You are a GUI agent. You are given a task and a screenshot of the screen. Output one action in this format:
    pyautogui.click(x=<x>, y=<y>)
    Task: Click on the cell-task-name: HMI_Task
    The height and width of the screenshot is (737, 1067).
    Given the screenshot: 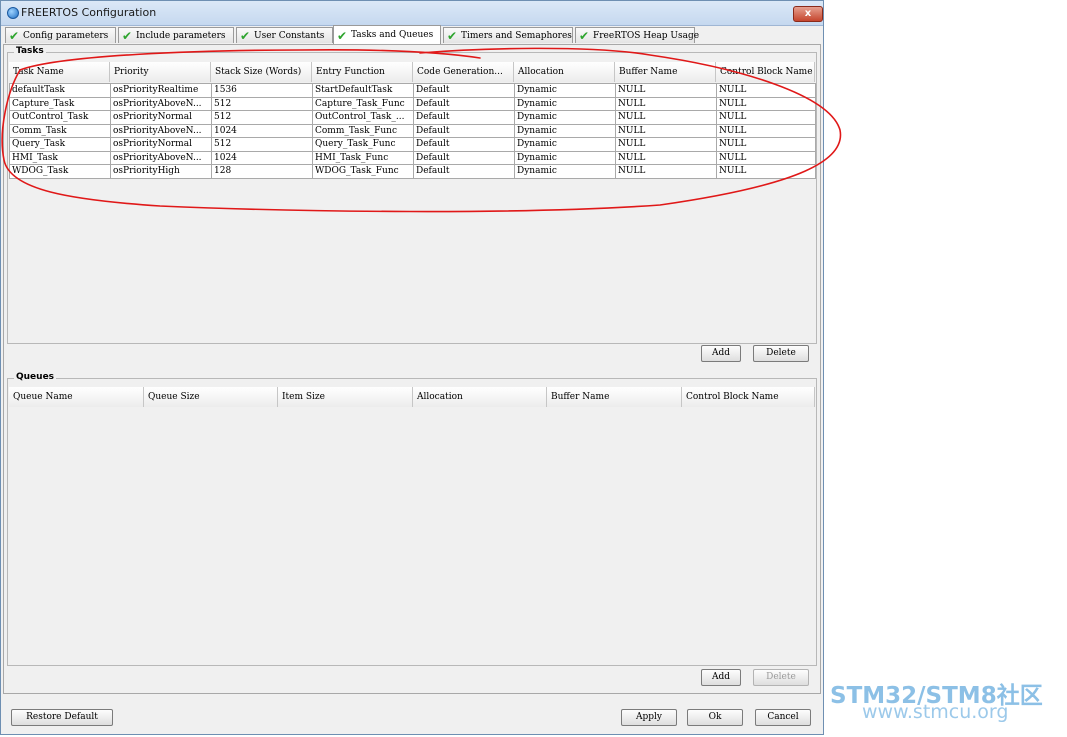 What is the action you would take?
    pyautogui.click(x=60, y=158)
    